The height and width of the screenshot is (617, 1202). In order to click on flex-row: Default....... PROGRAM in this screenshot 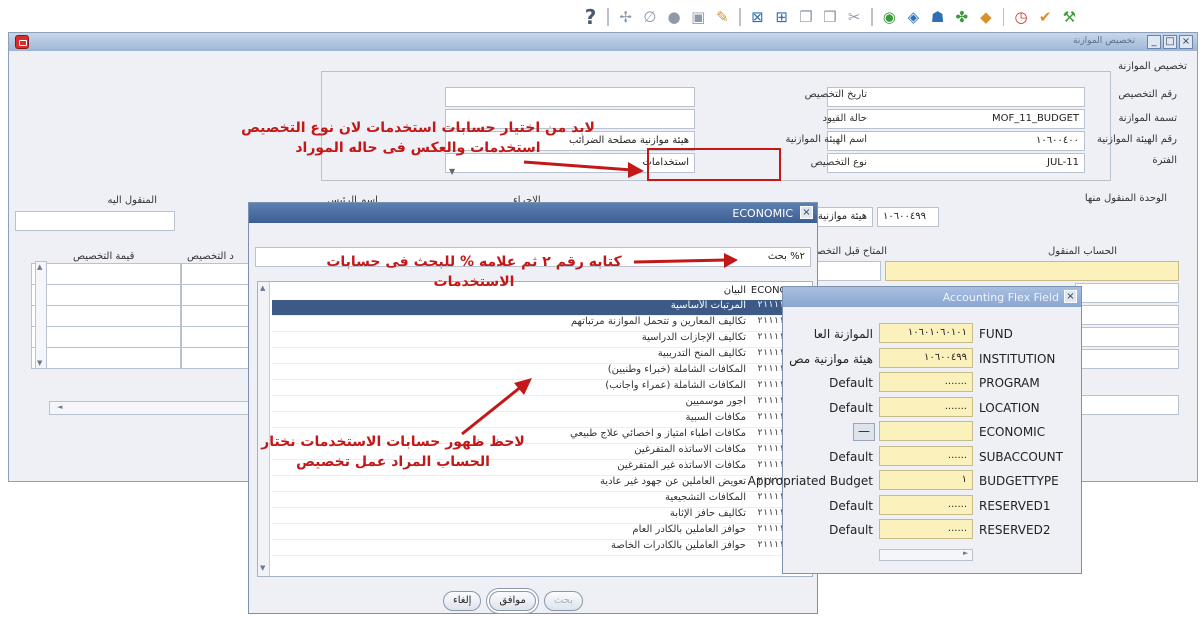, I will do `click(932, 383)`.